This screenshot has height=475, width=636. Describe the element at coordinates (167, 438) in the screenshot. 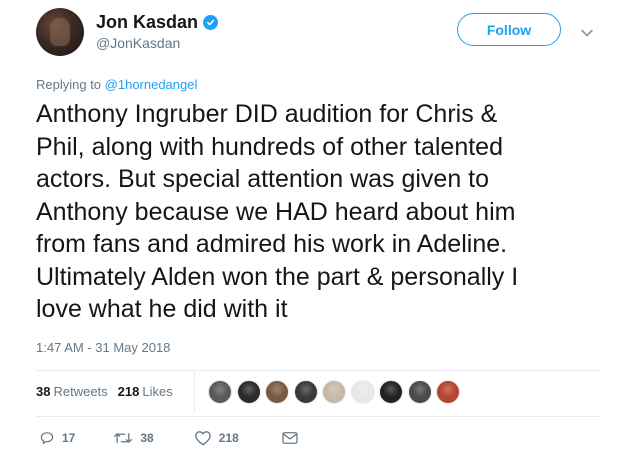

I see `tweet-actions: 17 38 218` at that location.